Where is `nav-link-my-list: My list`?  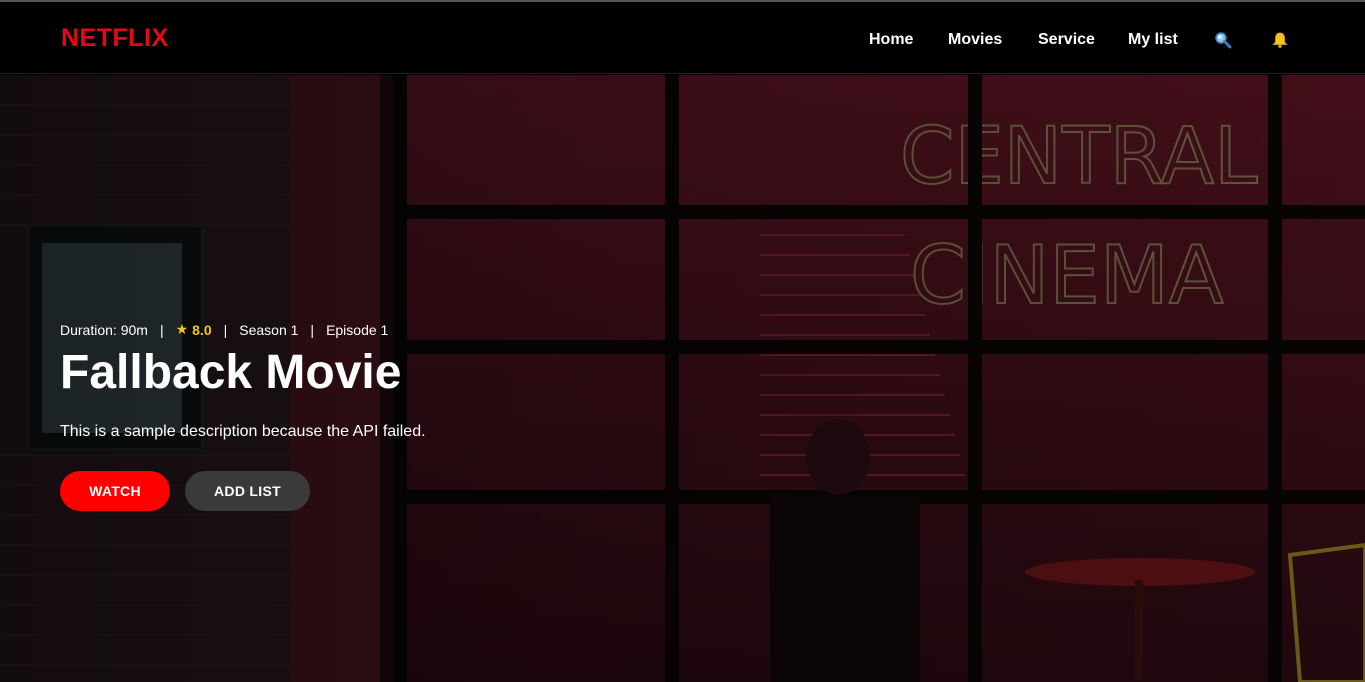
nav-link-my-list: My list is located at coordinates (1153, 40).